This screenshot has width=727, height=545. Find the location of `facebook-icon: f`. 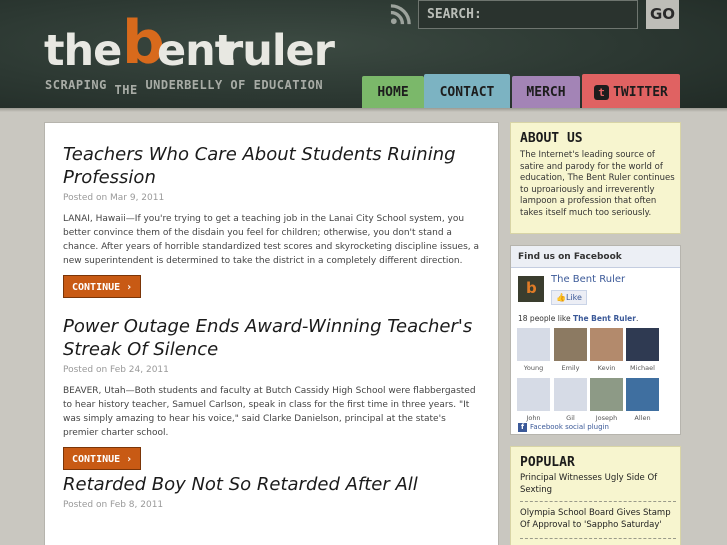

facebook-icon: f is located at coordinates (522, 427).